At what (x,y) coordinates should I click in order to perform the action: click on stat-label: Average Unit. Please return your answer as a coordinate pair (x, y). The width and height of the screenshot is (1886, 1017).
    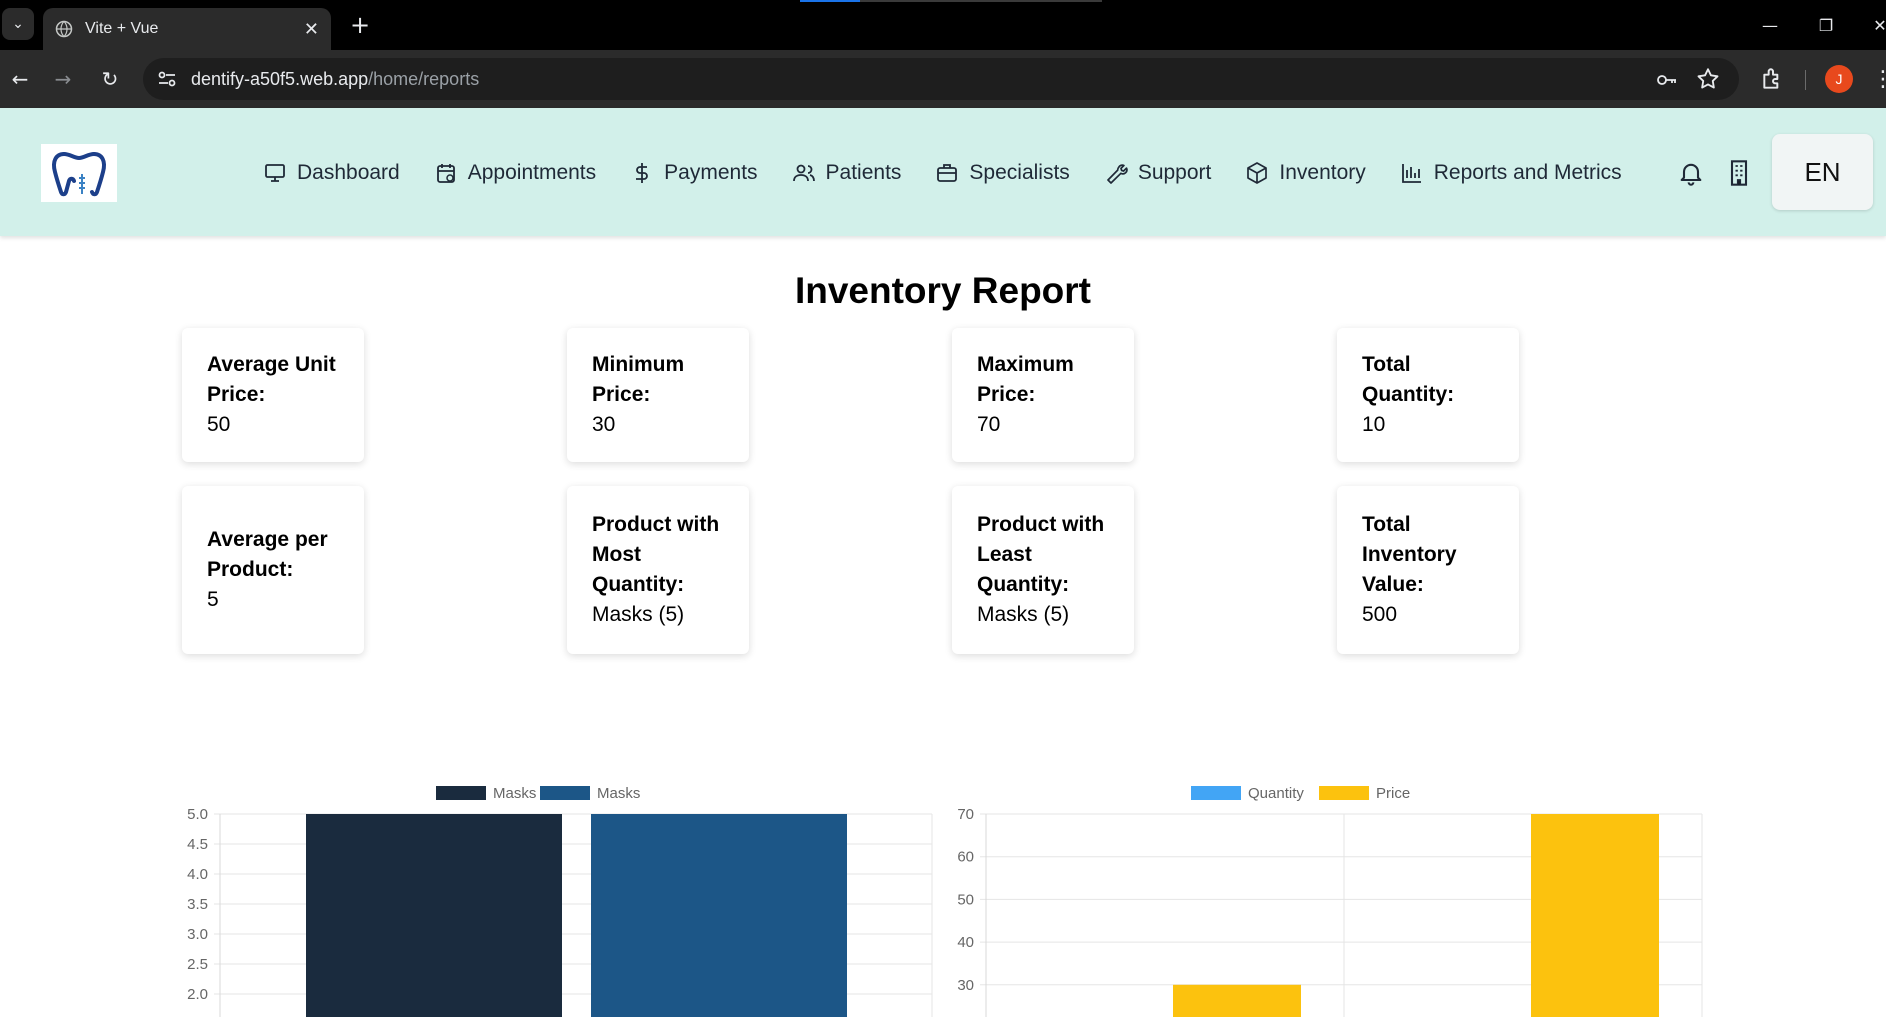
    Looking at the image, I should click on (271, 364).